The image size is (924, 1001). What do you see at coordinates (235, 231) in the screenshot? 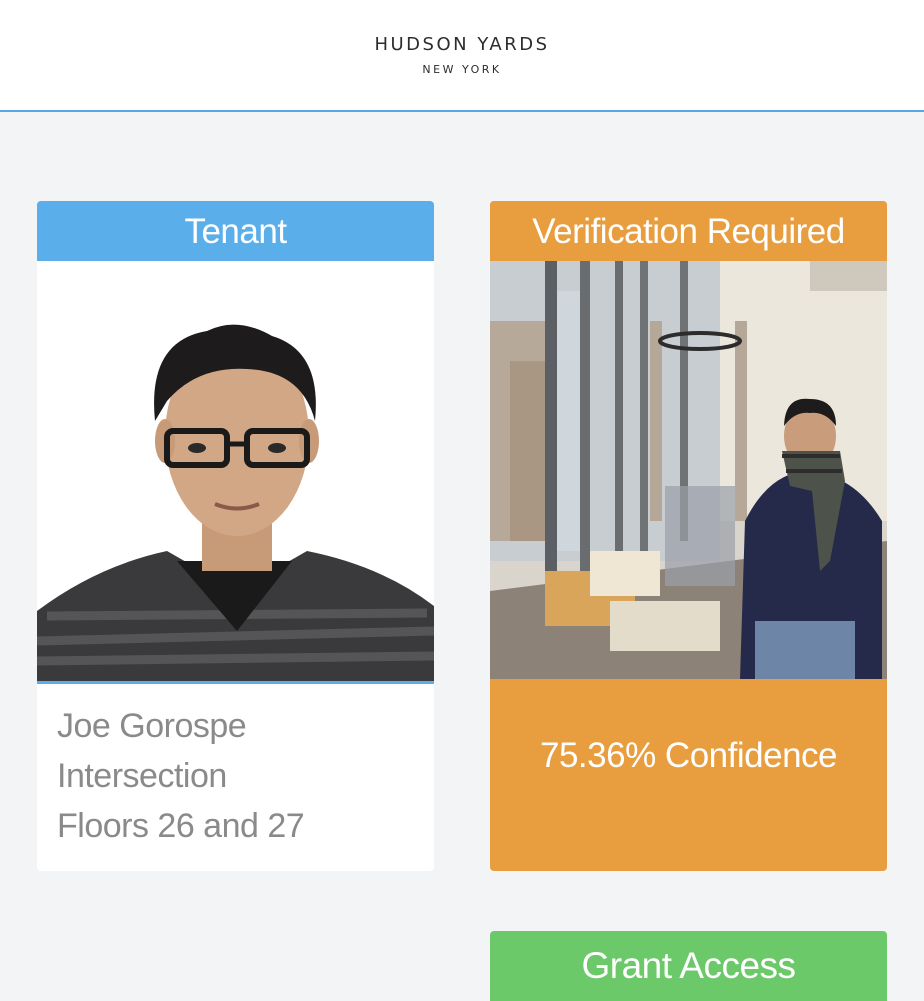
I see `tenant-card-title: Tenant` at bounding box center [235, 231].